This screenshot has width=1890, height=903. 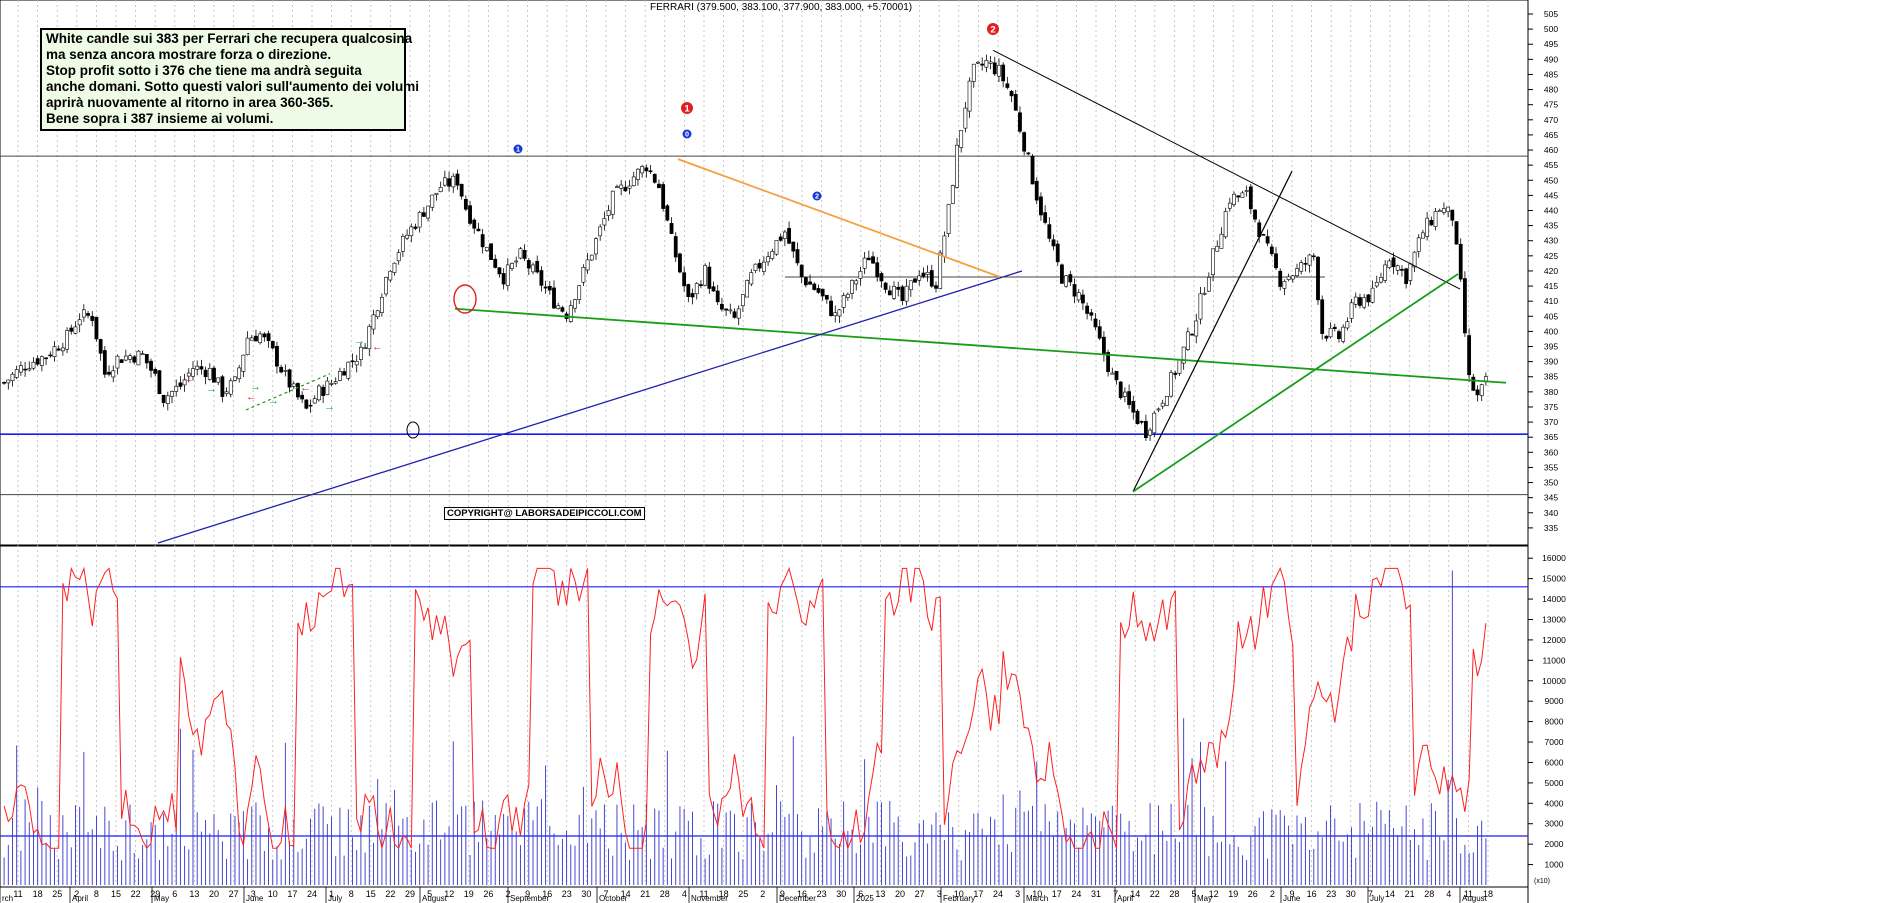 I want to click on y-tick-label: 335, so click(x=1551, y=528).